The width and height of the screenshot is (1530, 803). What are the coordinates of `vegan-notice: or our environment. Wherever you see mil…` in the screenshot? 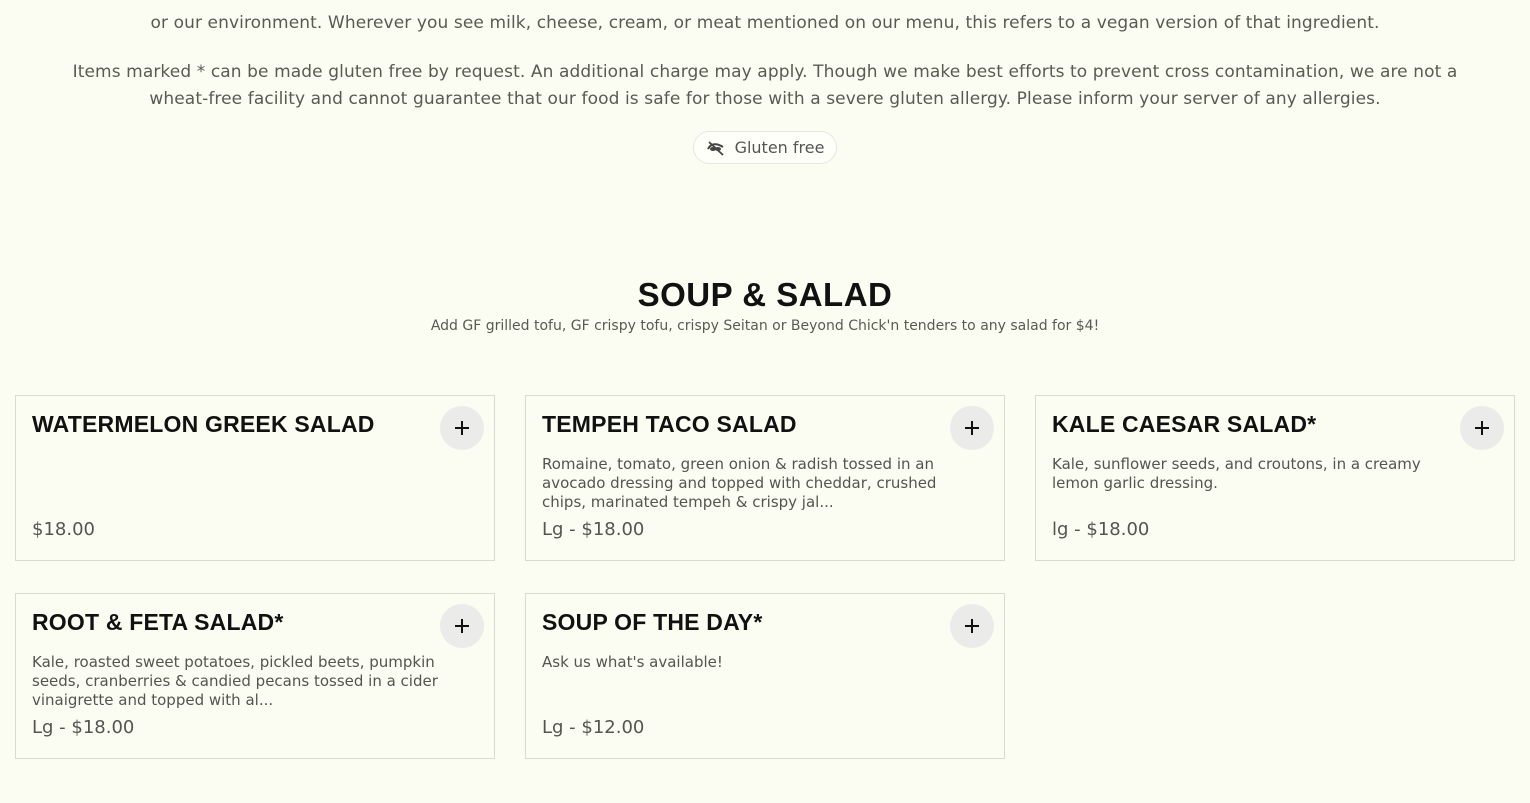 It's located at (765, 18).